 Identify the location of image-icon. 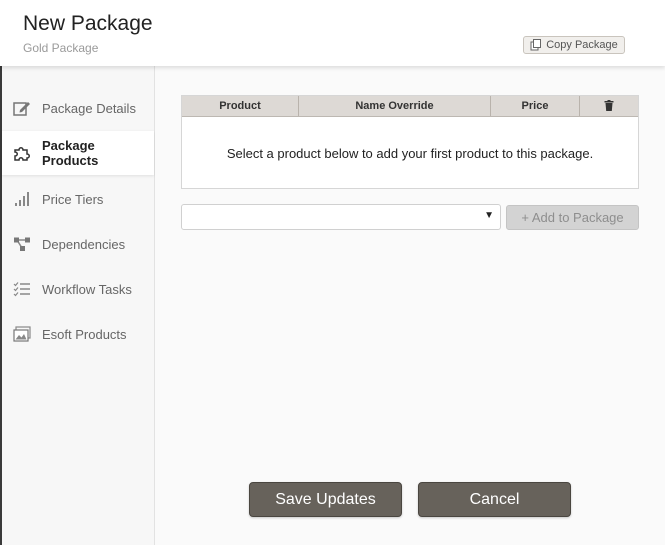
(22, 334).